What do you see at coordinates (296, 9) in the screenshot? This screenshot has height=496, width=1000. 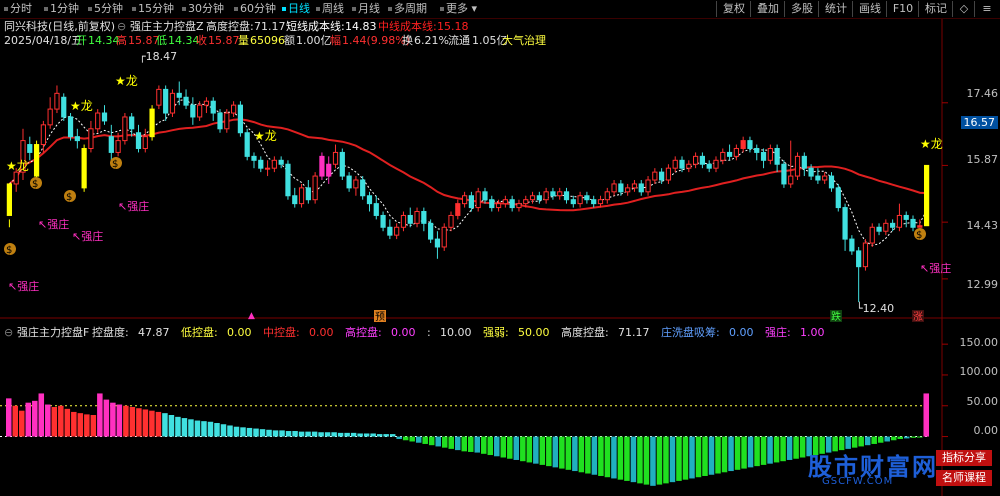 I see `period-tab-daily: 日线` at bounding box center [296, 9].